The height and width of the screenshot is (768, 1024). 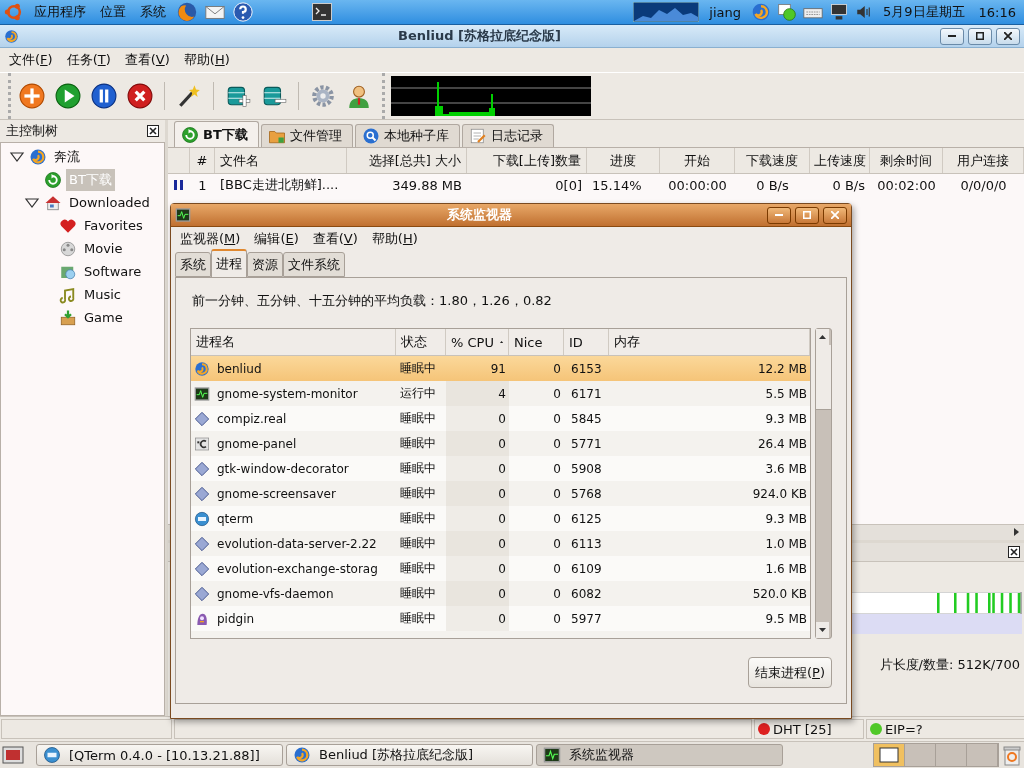 I want to click on network-icon, so click(x=839, y=12).